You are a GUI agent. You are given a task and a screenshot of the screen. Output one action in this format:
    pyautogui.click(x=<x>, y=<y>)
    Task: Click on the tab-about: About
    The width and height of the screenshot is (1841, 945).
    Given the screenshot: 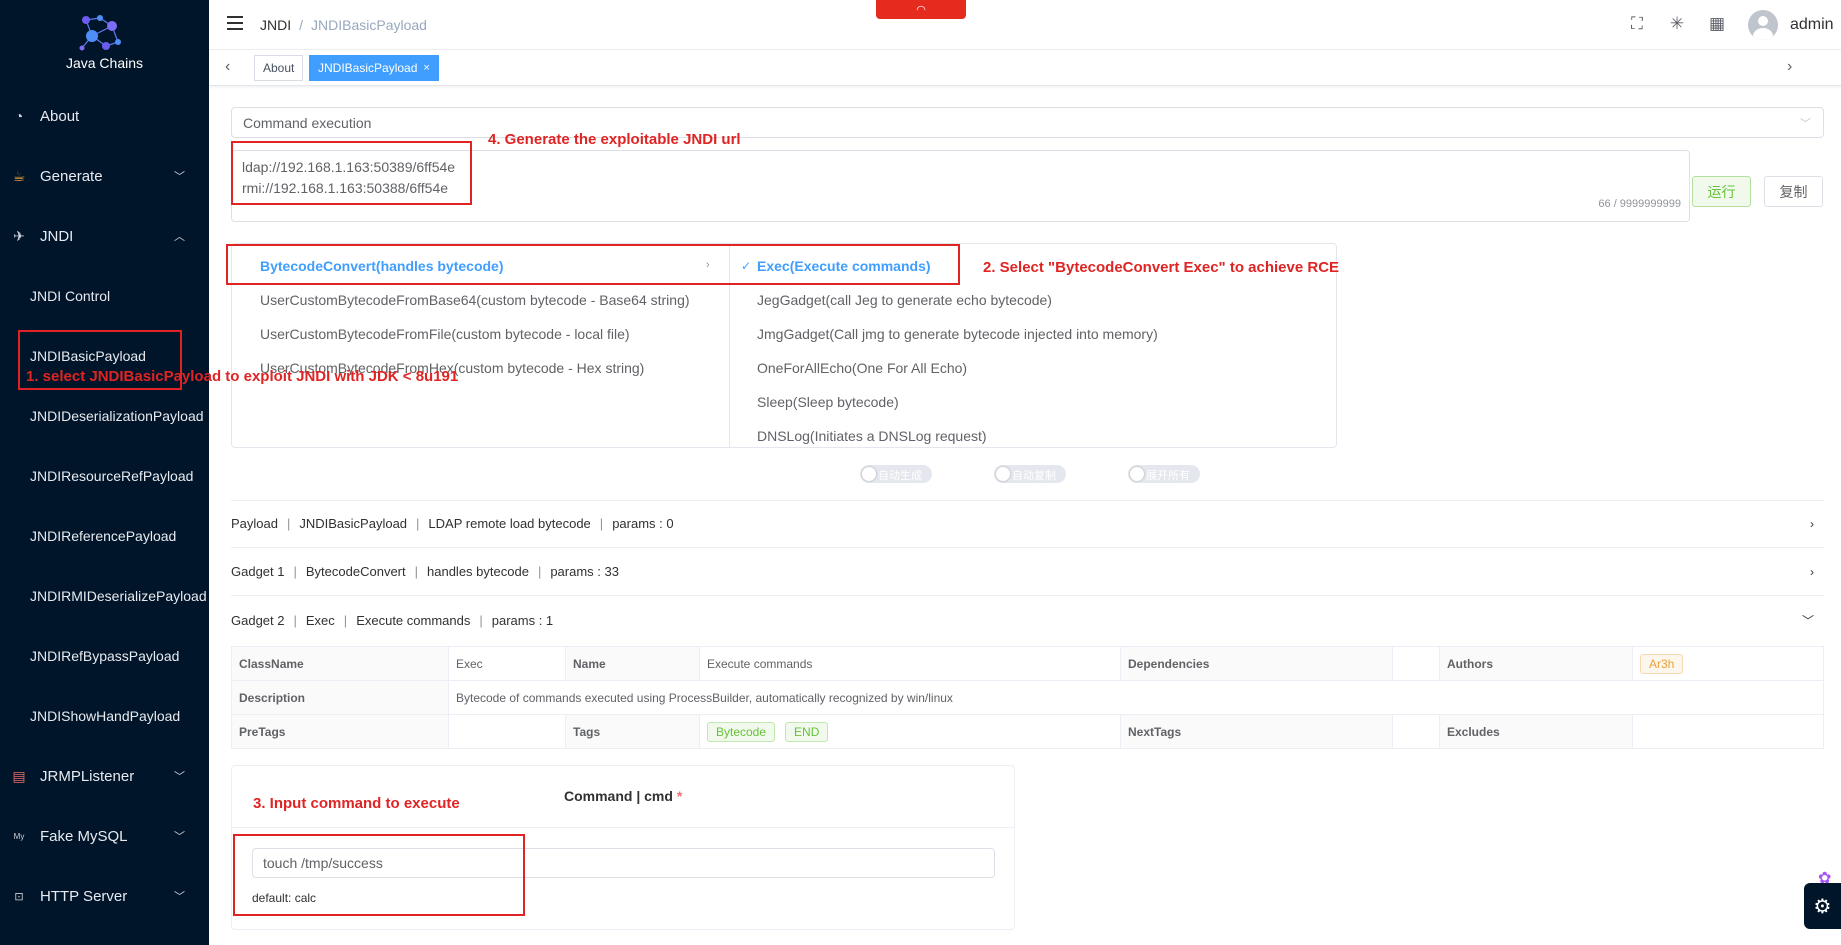 What is the action you would take?
    pyautogui.click(x=279, y=68)
    